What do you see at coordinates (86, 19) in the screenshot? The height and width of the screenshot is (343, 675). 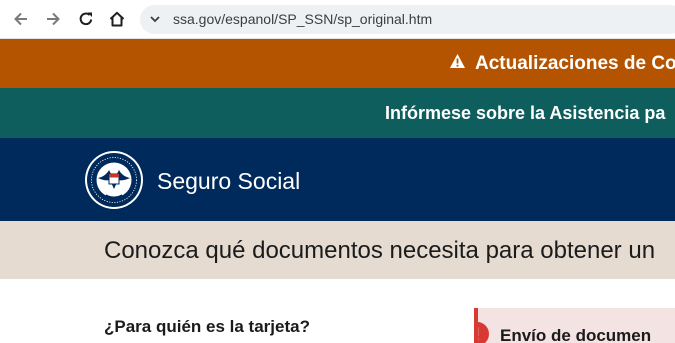 I see `reload-icon` at bounding box center [86, 19].